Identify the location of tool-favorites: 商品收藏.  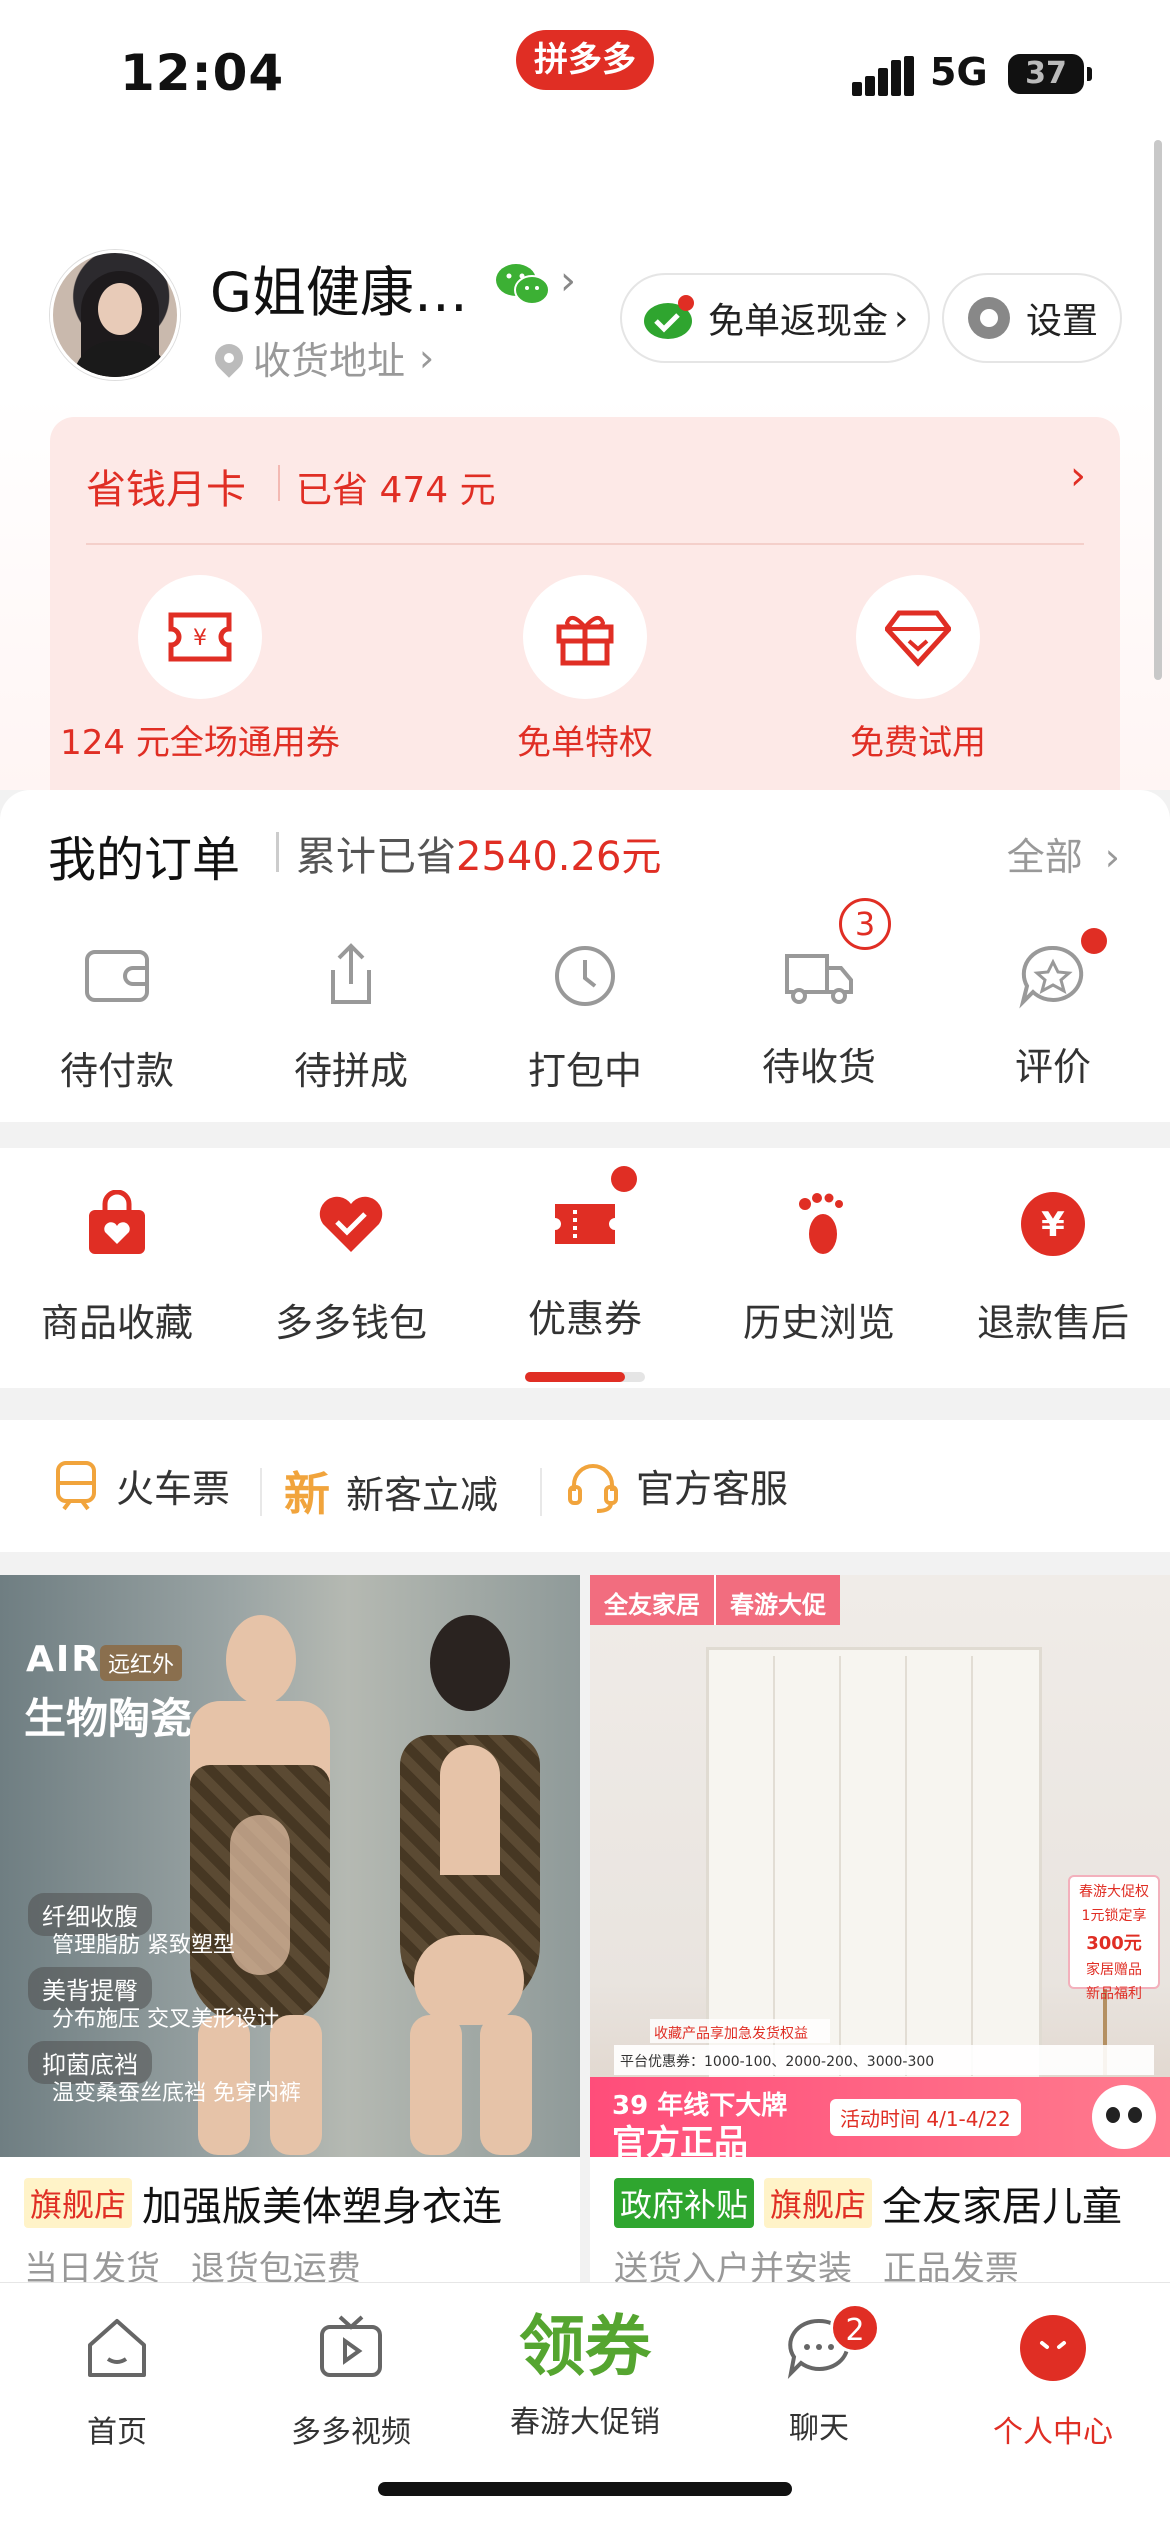
(117, 1268).